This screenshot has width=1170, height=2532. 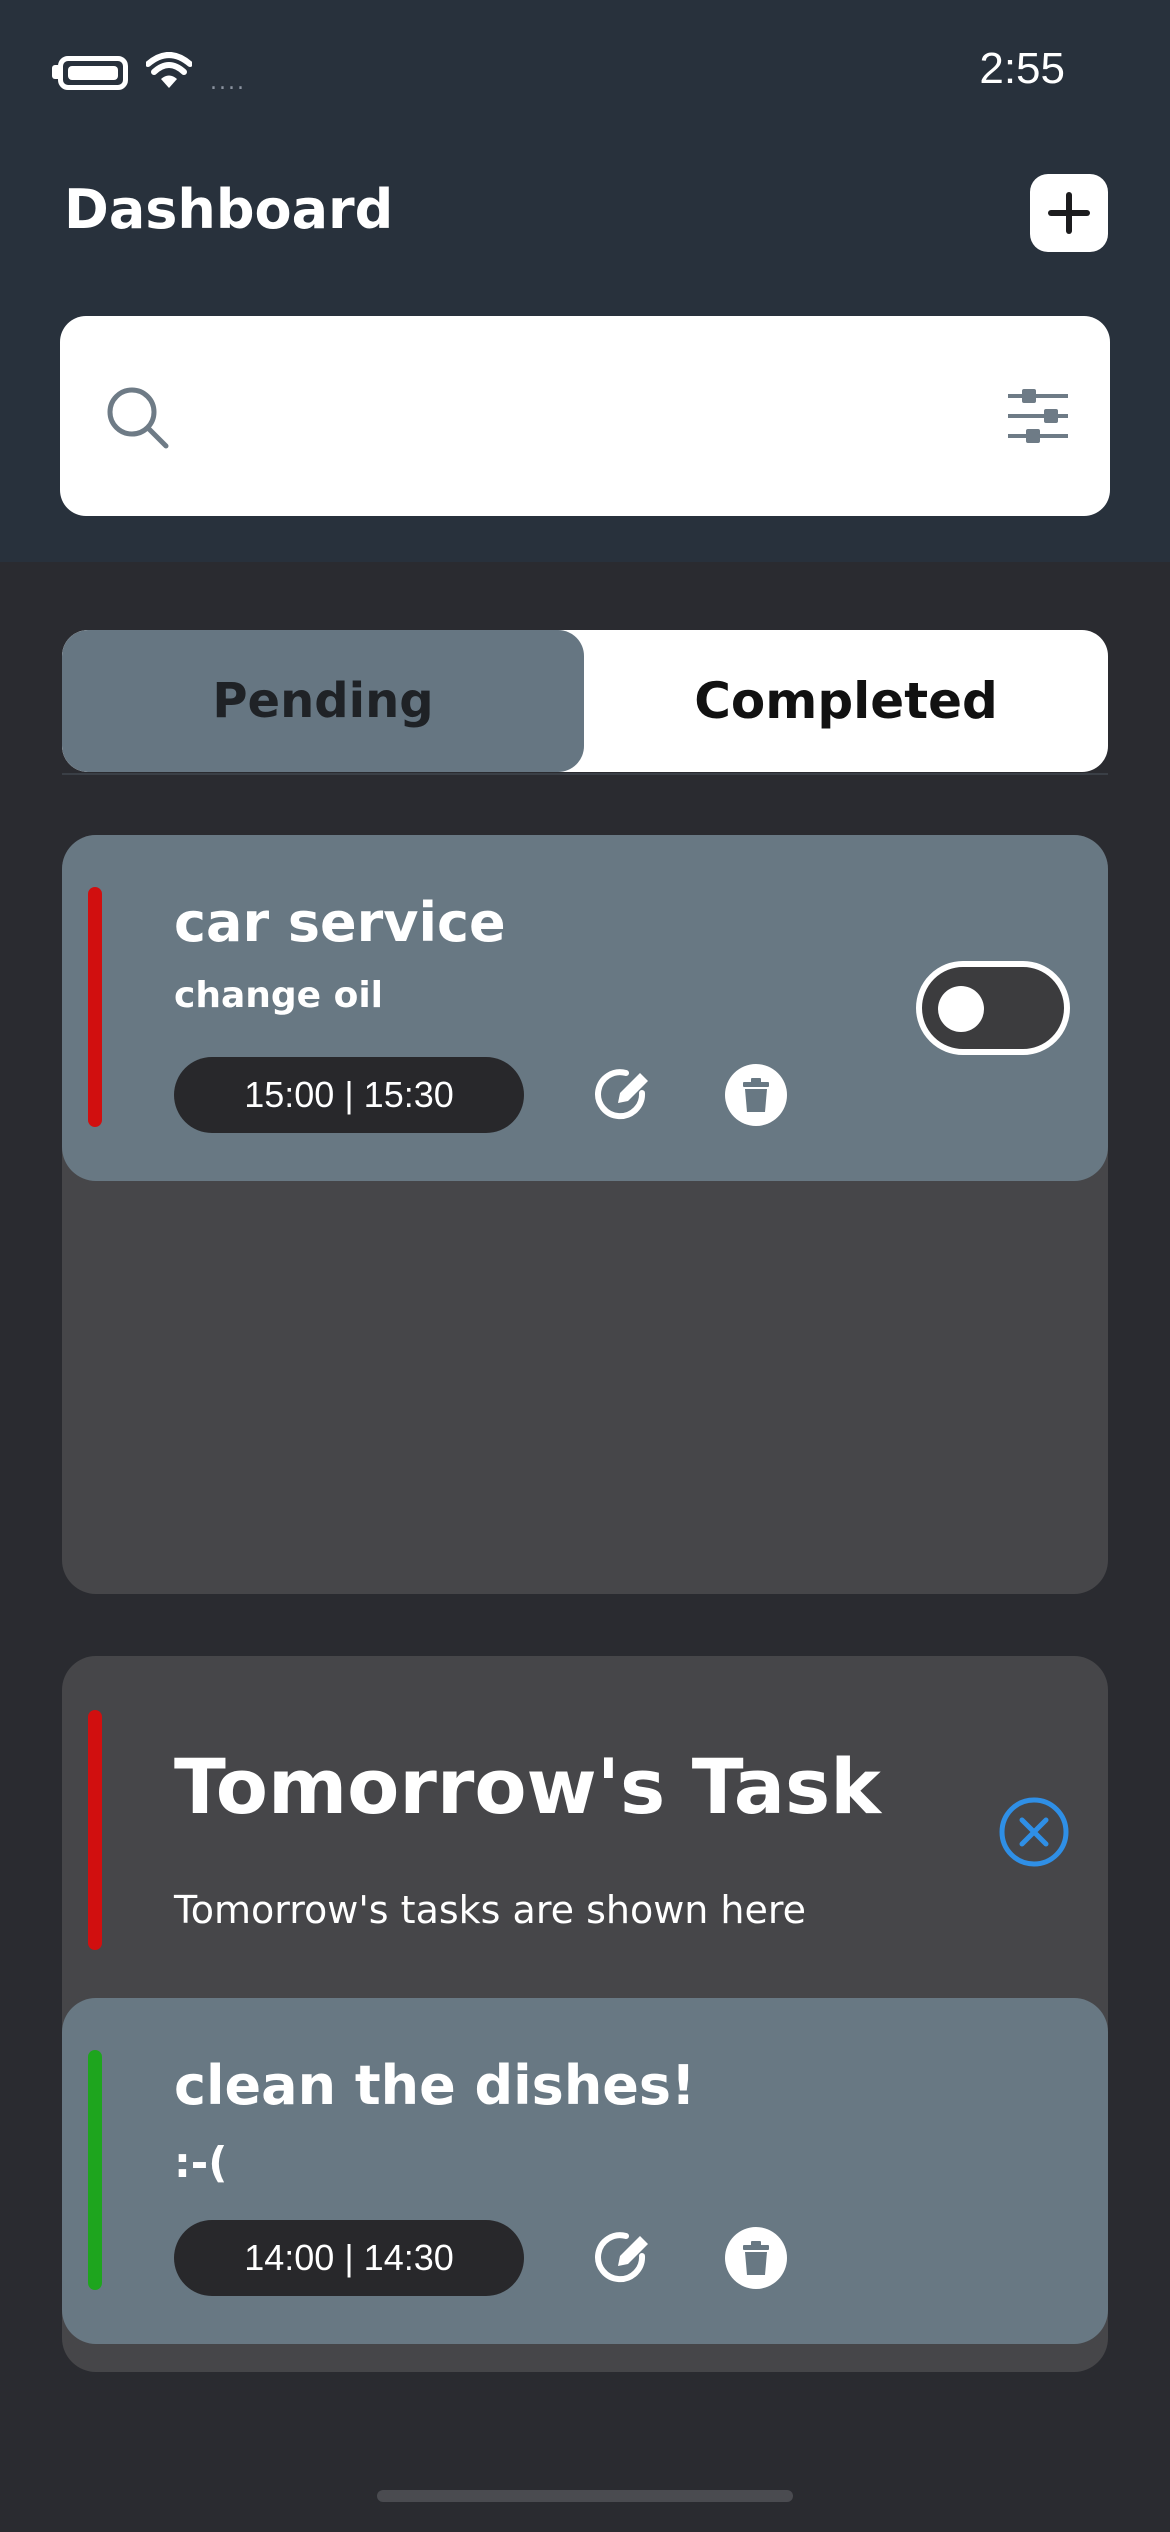 What do you see at coordinates (323, 701) in the screenshot?
I see `tab-pending: Pending` at bounding box center [323, 701].